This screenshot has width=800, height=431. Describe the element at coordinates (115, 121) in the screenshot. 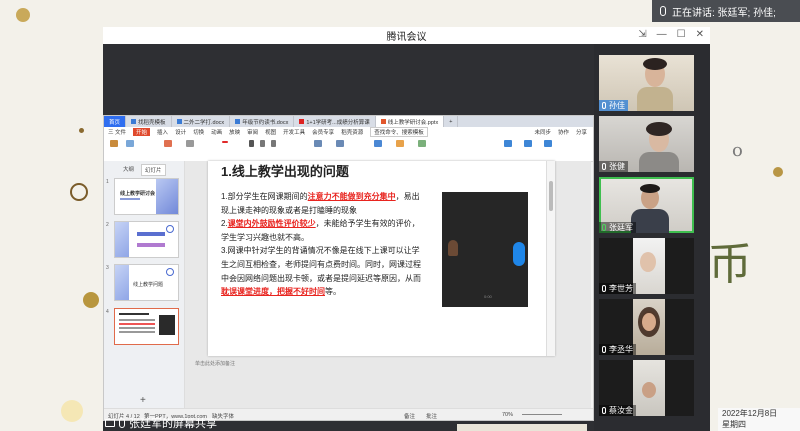

I see `tab-home: 首页` at that location.